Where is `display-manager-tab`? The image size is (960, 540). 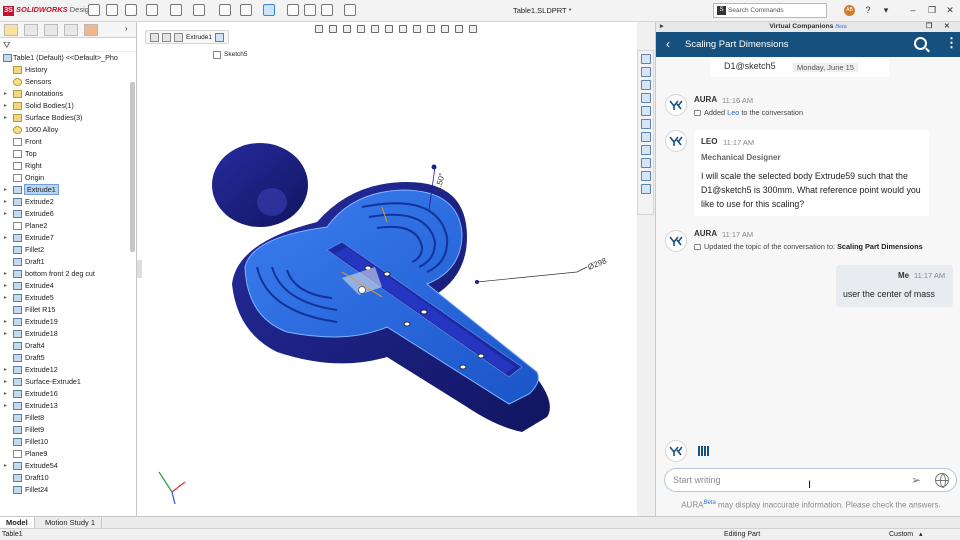
display-manager-tab is located at coordinates (91, 30).